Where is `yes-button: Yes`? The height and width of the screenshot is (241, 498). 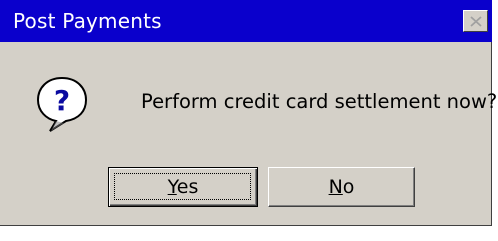 yes-button: Yes is located at coordinates (183, 187).